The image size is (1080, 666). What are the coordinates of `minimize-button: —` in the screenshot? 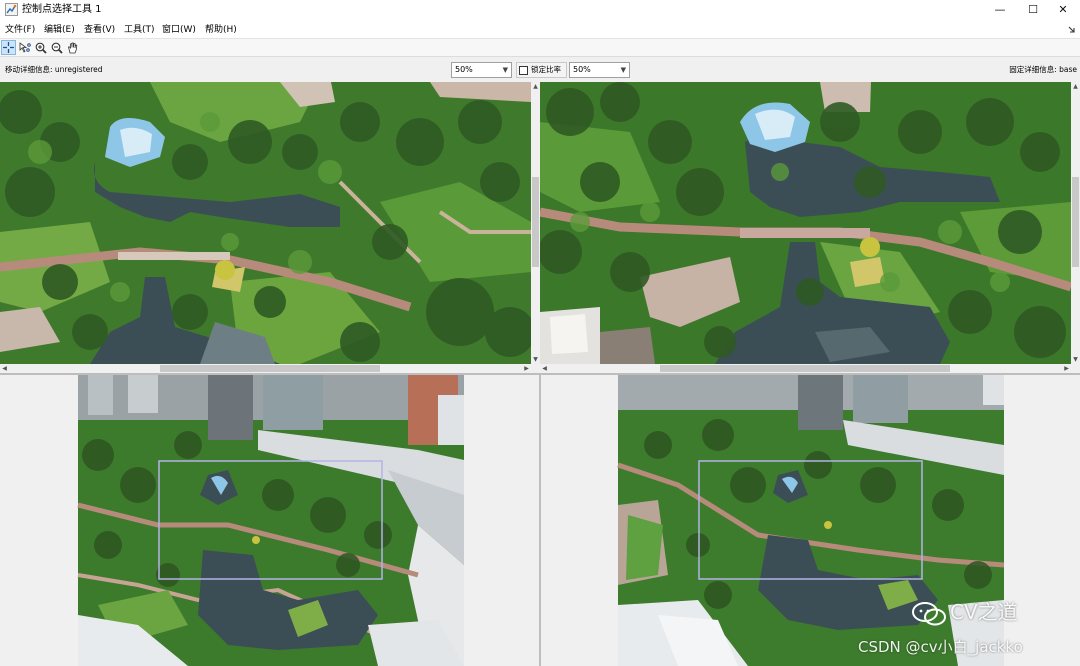 It's located at (1000, 10).